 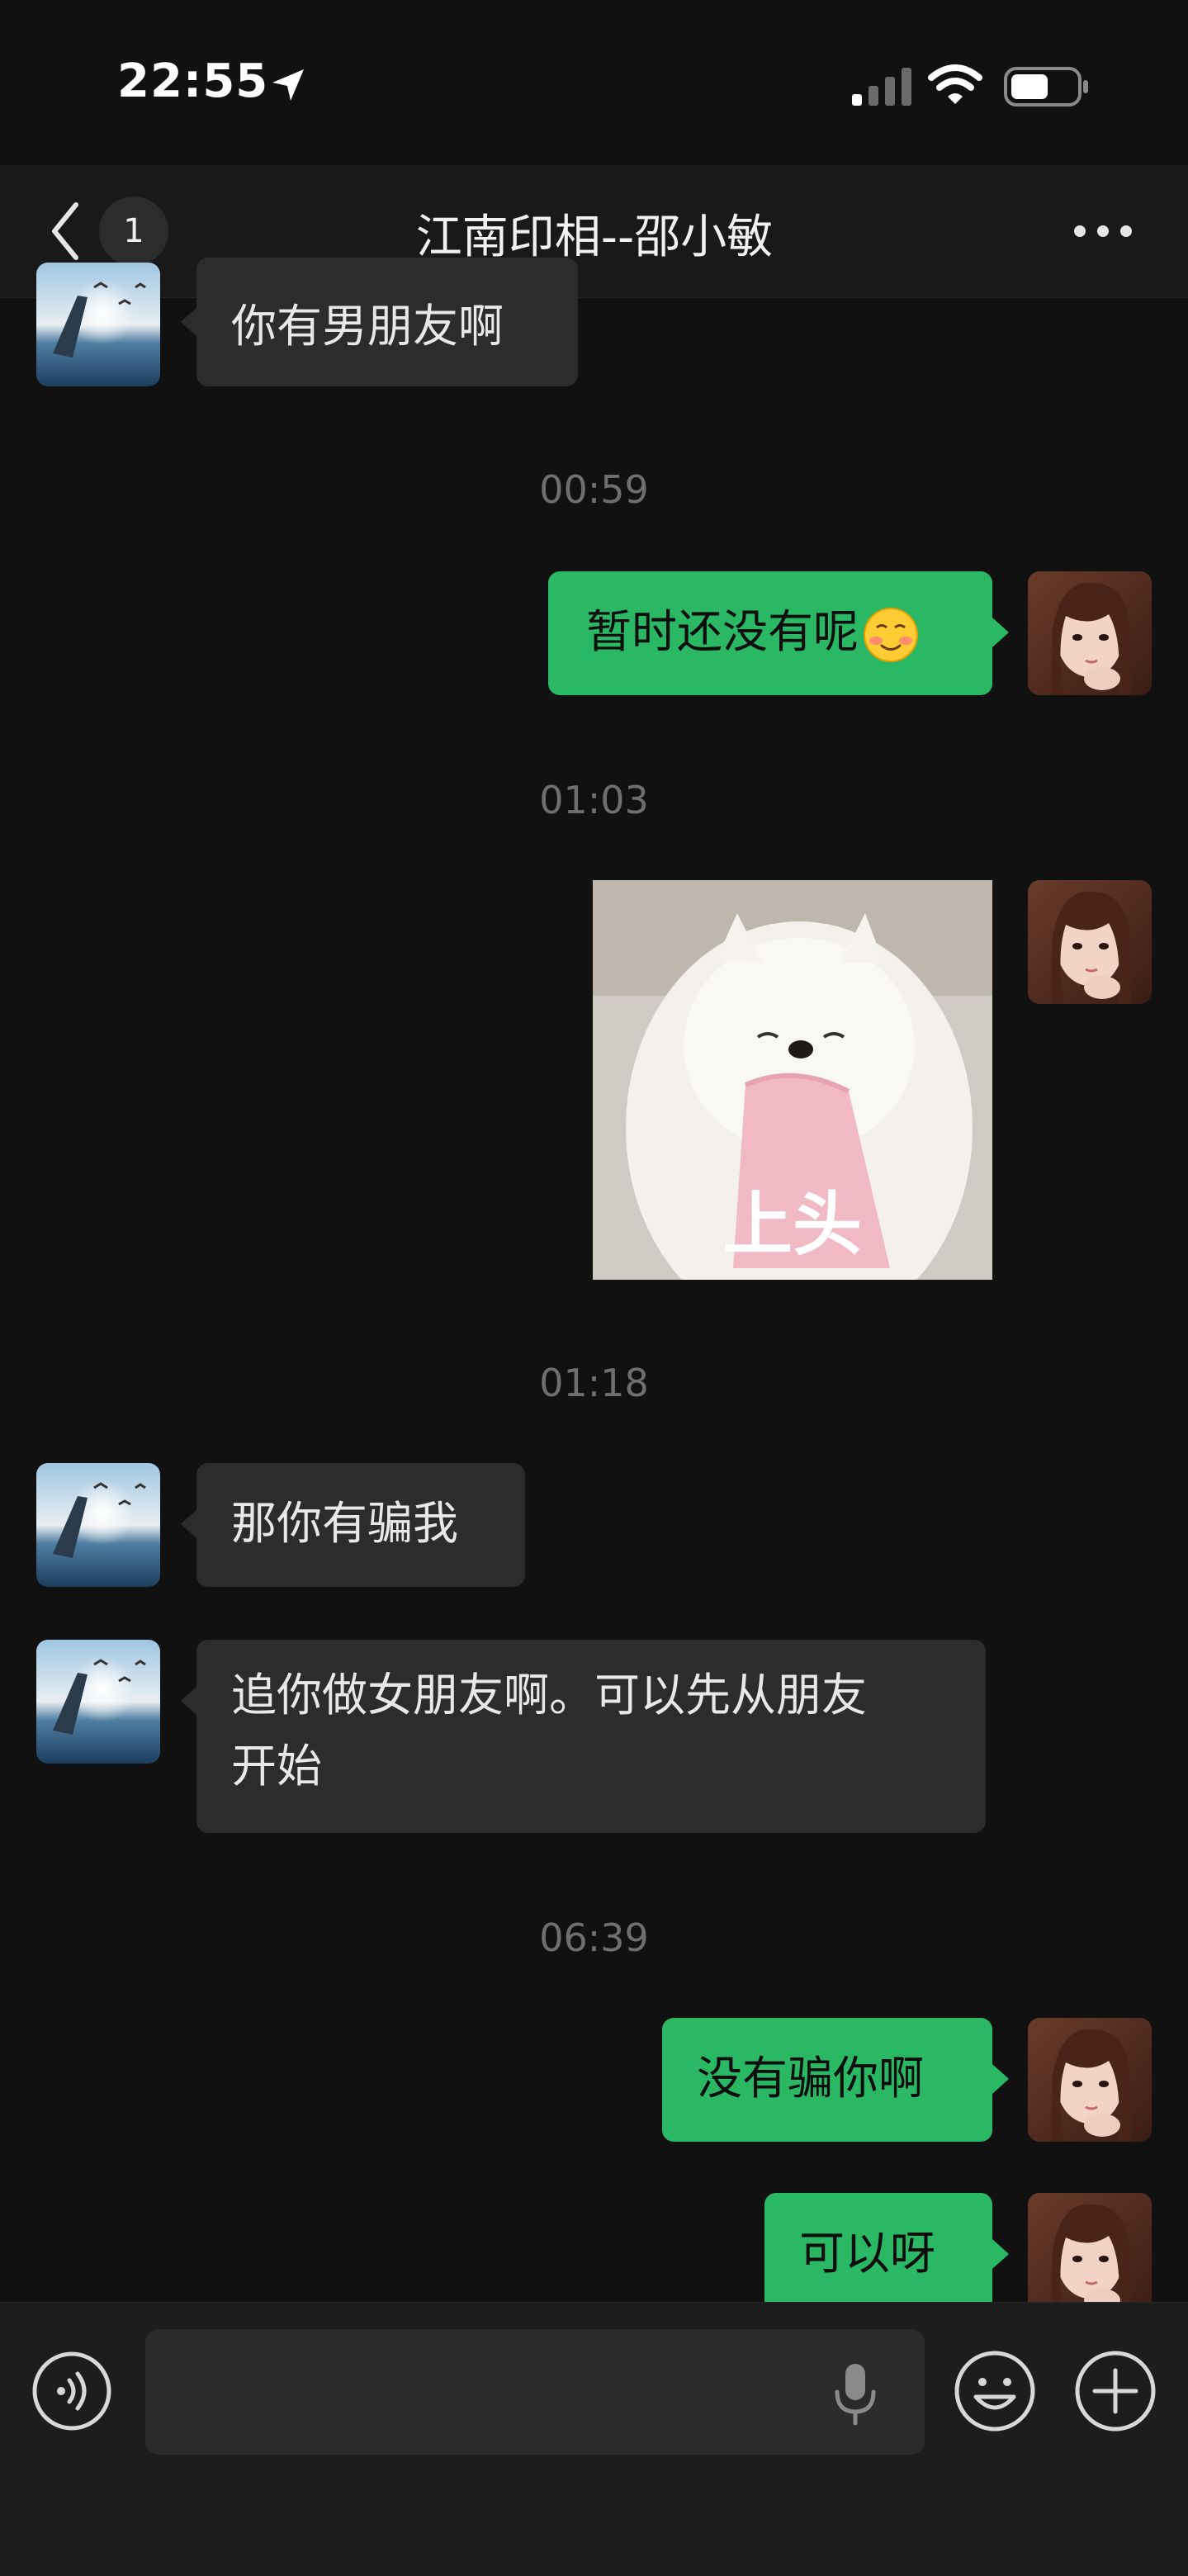 I want to click on message-text: 那你有骗我, so click(x=345, y=1523).